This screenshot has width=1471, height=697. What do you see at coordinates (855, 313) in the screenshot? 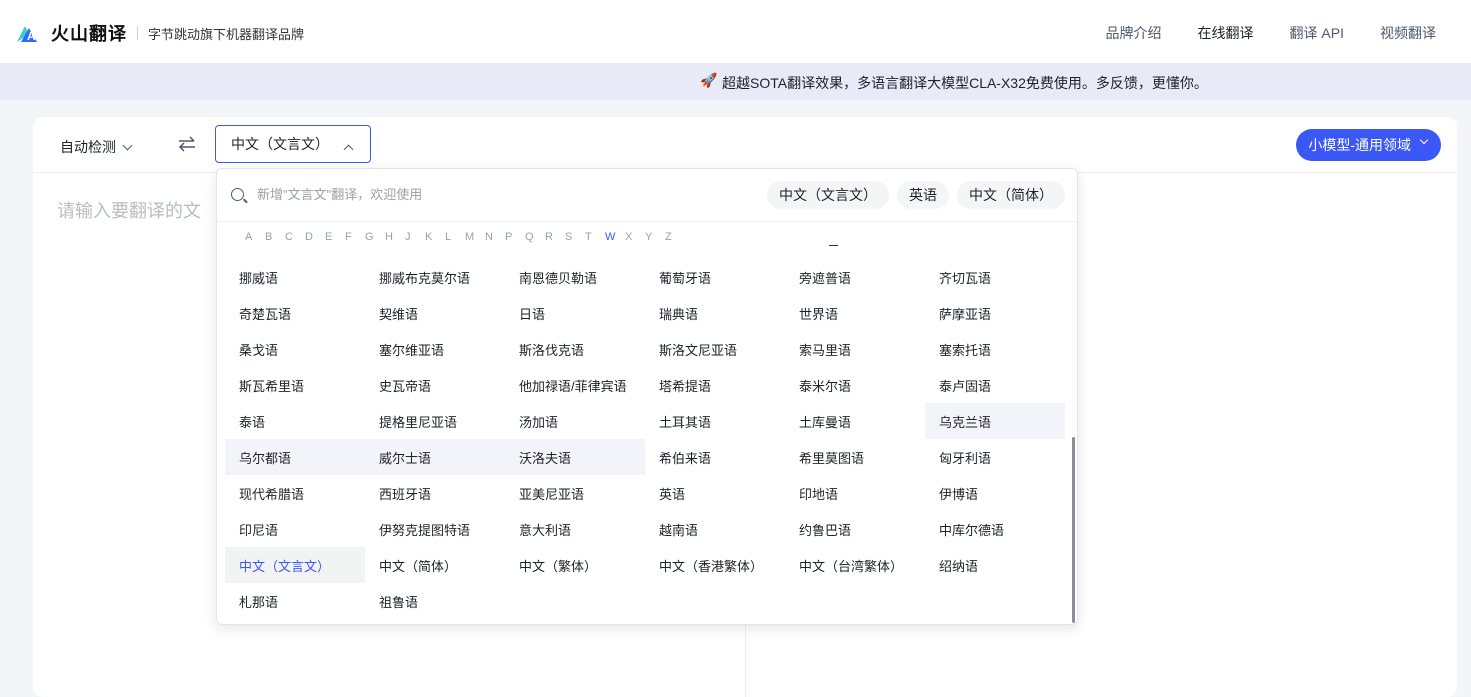
I see `language-option: 世界语` at bounding box center [855, 313].